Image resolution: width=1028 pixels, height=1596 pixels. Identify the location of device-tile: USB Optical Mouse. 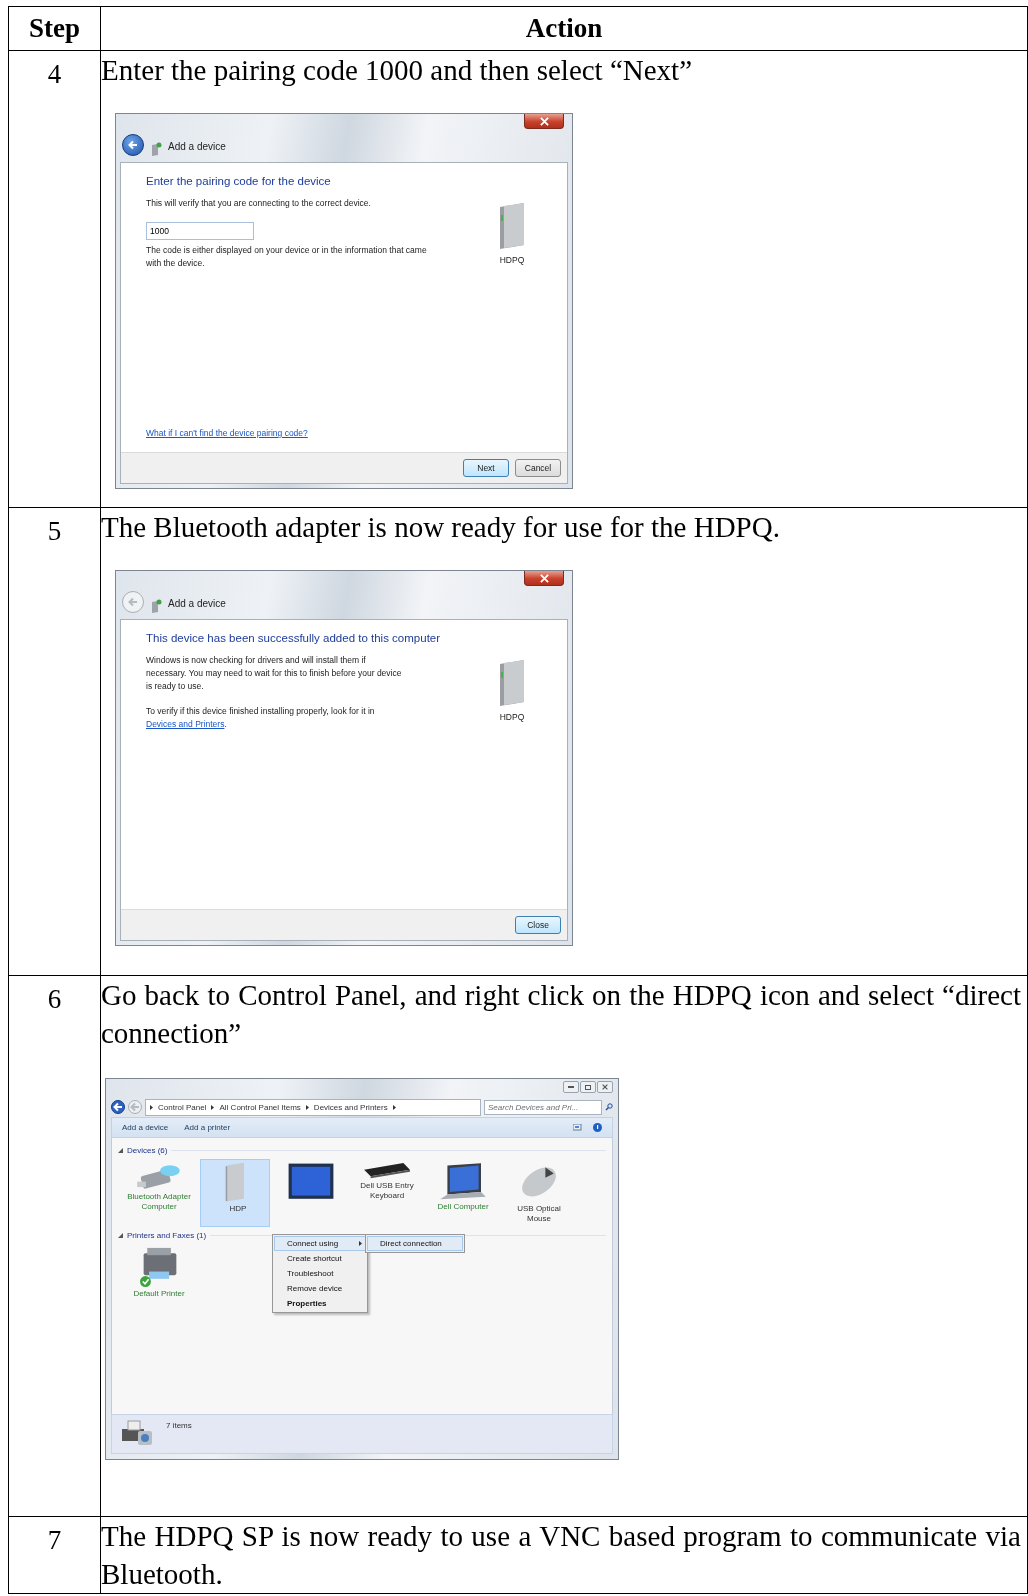
(539, 1193).